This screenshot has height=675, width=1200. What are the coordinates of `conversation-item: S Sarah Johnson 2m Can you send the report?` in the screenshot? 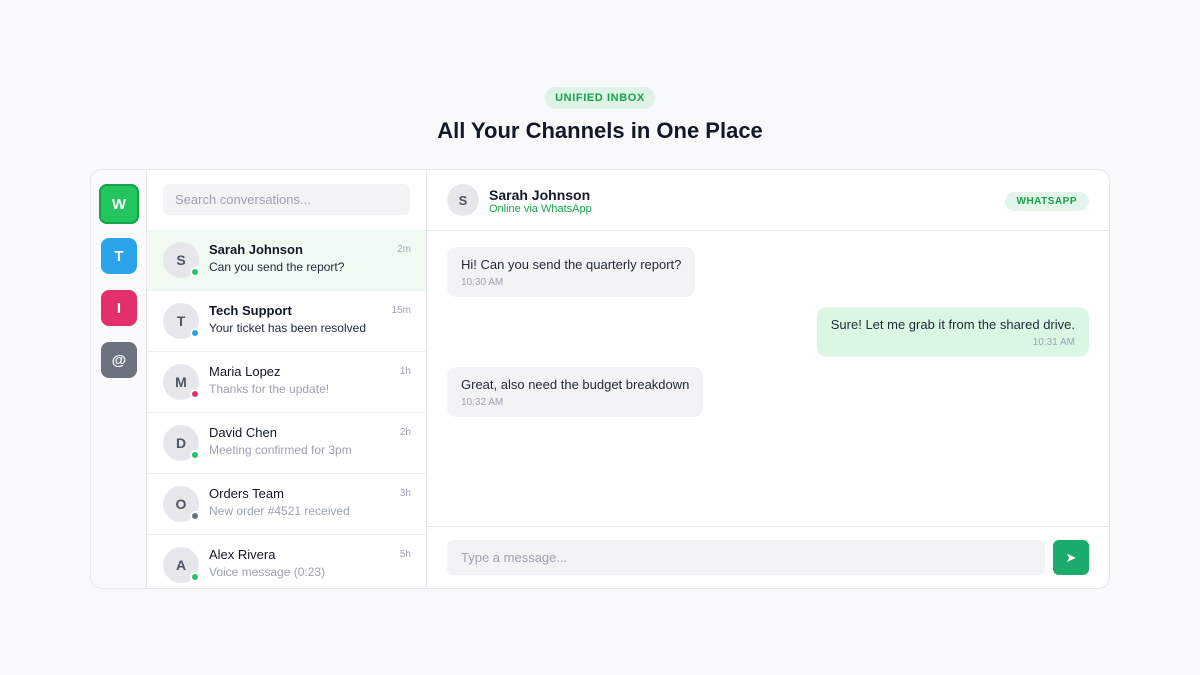 It's located at (286, 260).